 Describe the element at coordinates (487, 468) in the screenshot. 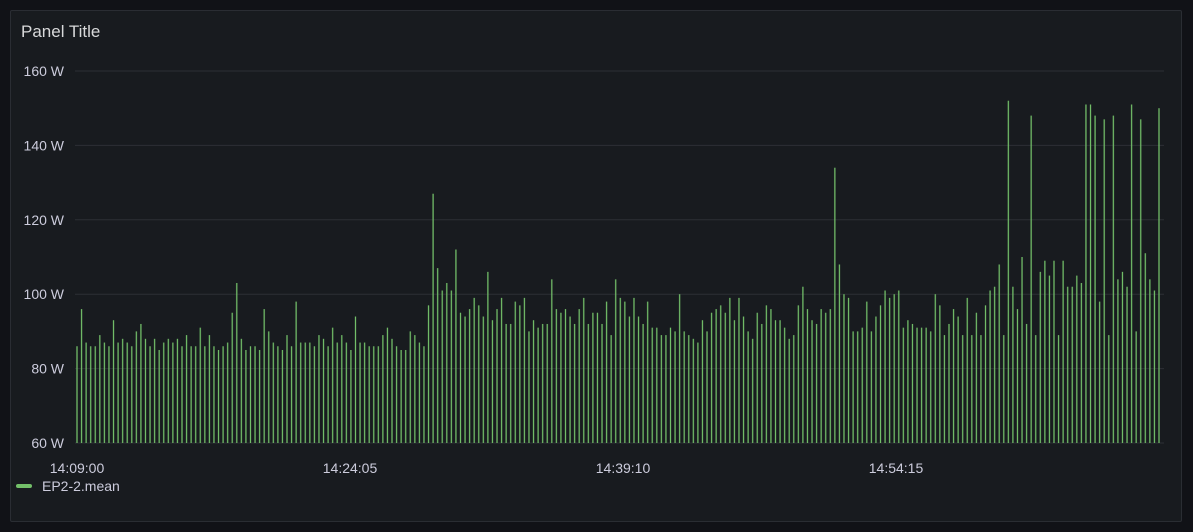

I see `x-axis-ticks: 14:09:00 14:24:05 14:39:10 14:54:15` at that location.